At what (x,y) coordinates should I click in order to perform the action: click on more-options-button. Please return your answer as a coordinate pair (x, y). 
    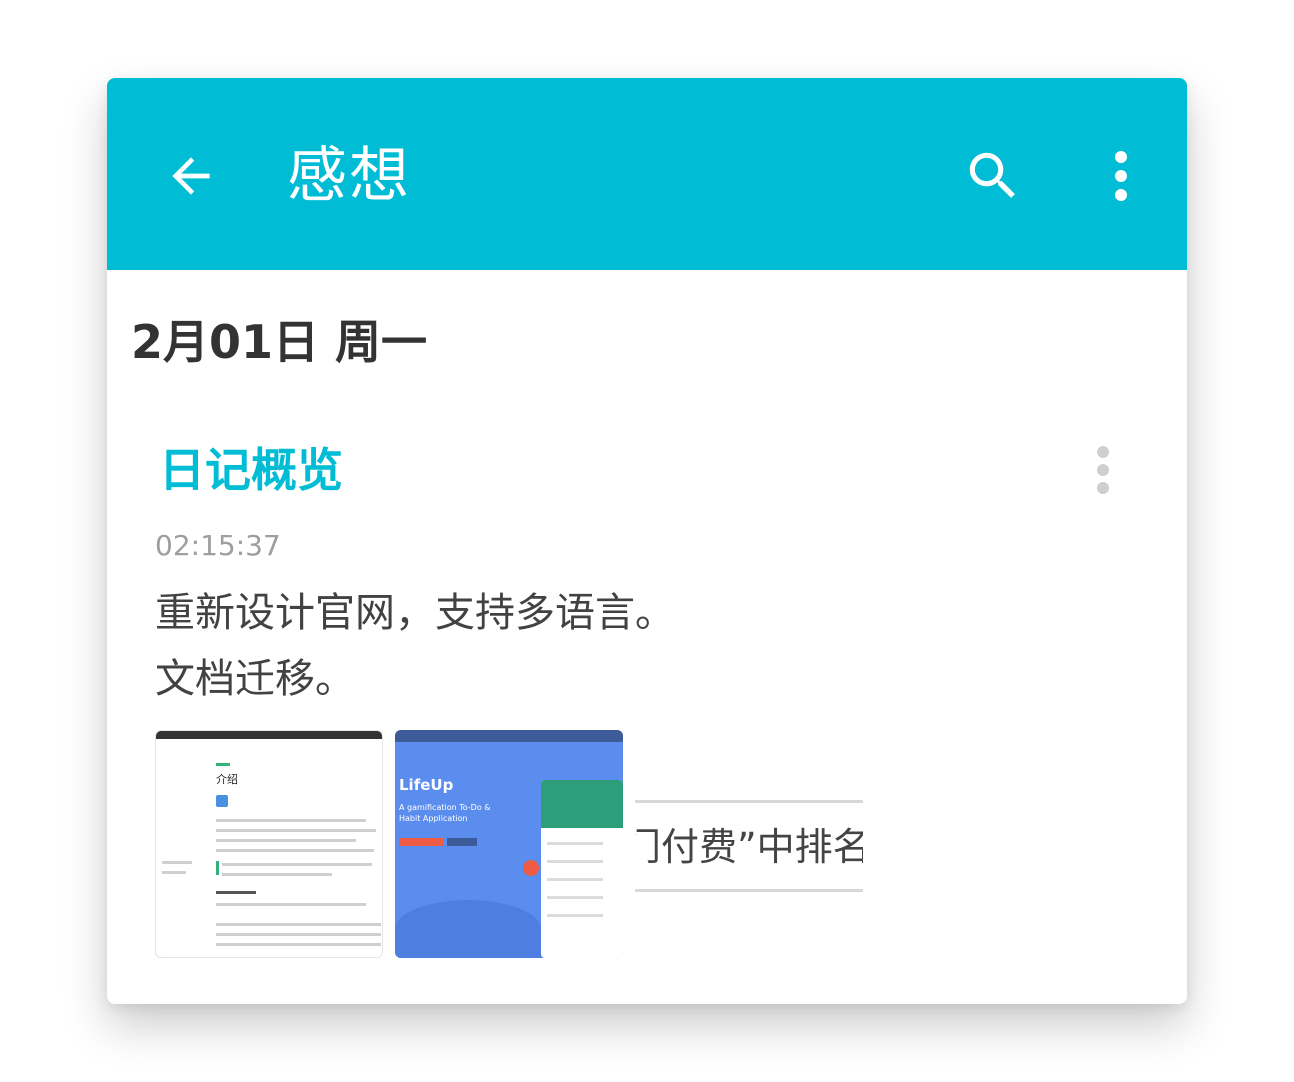
    Looking at the image, I should click on (1121, 176).